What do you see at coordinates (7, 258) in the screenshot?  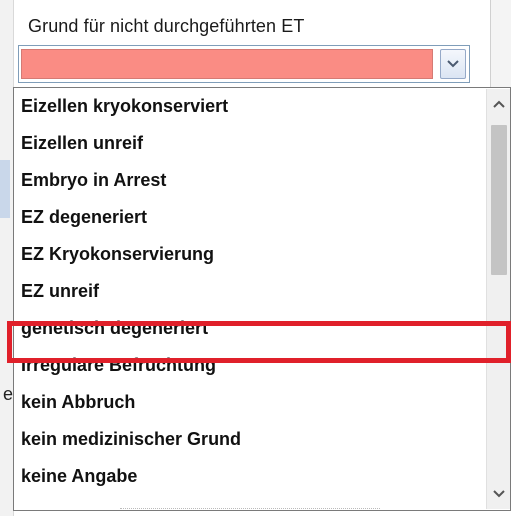 I see `panel-left-edge` at bounding box center [7, 258].